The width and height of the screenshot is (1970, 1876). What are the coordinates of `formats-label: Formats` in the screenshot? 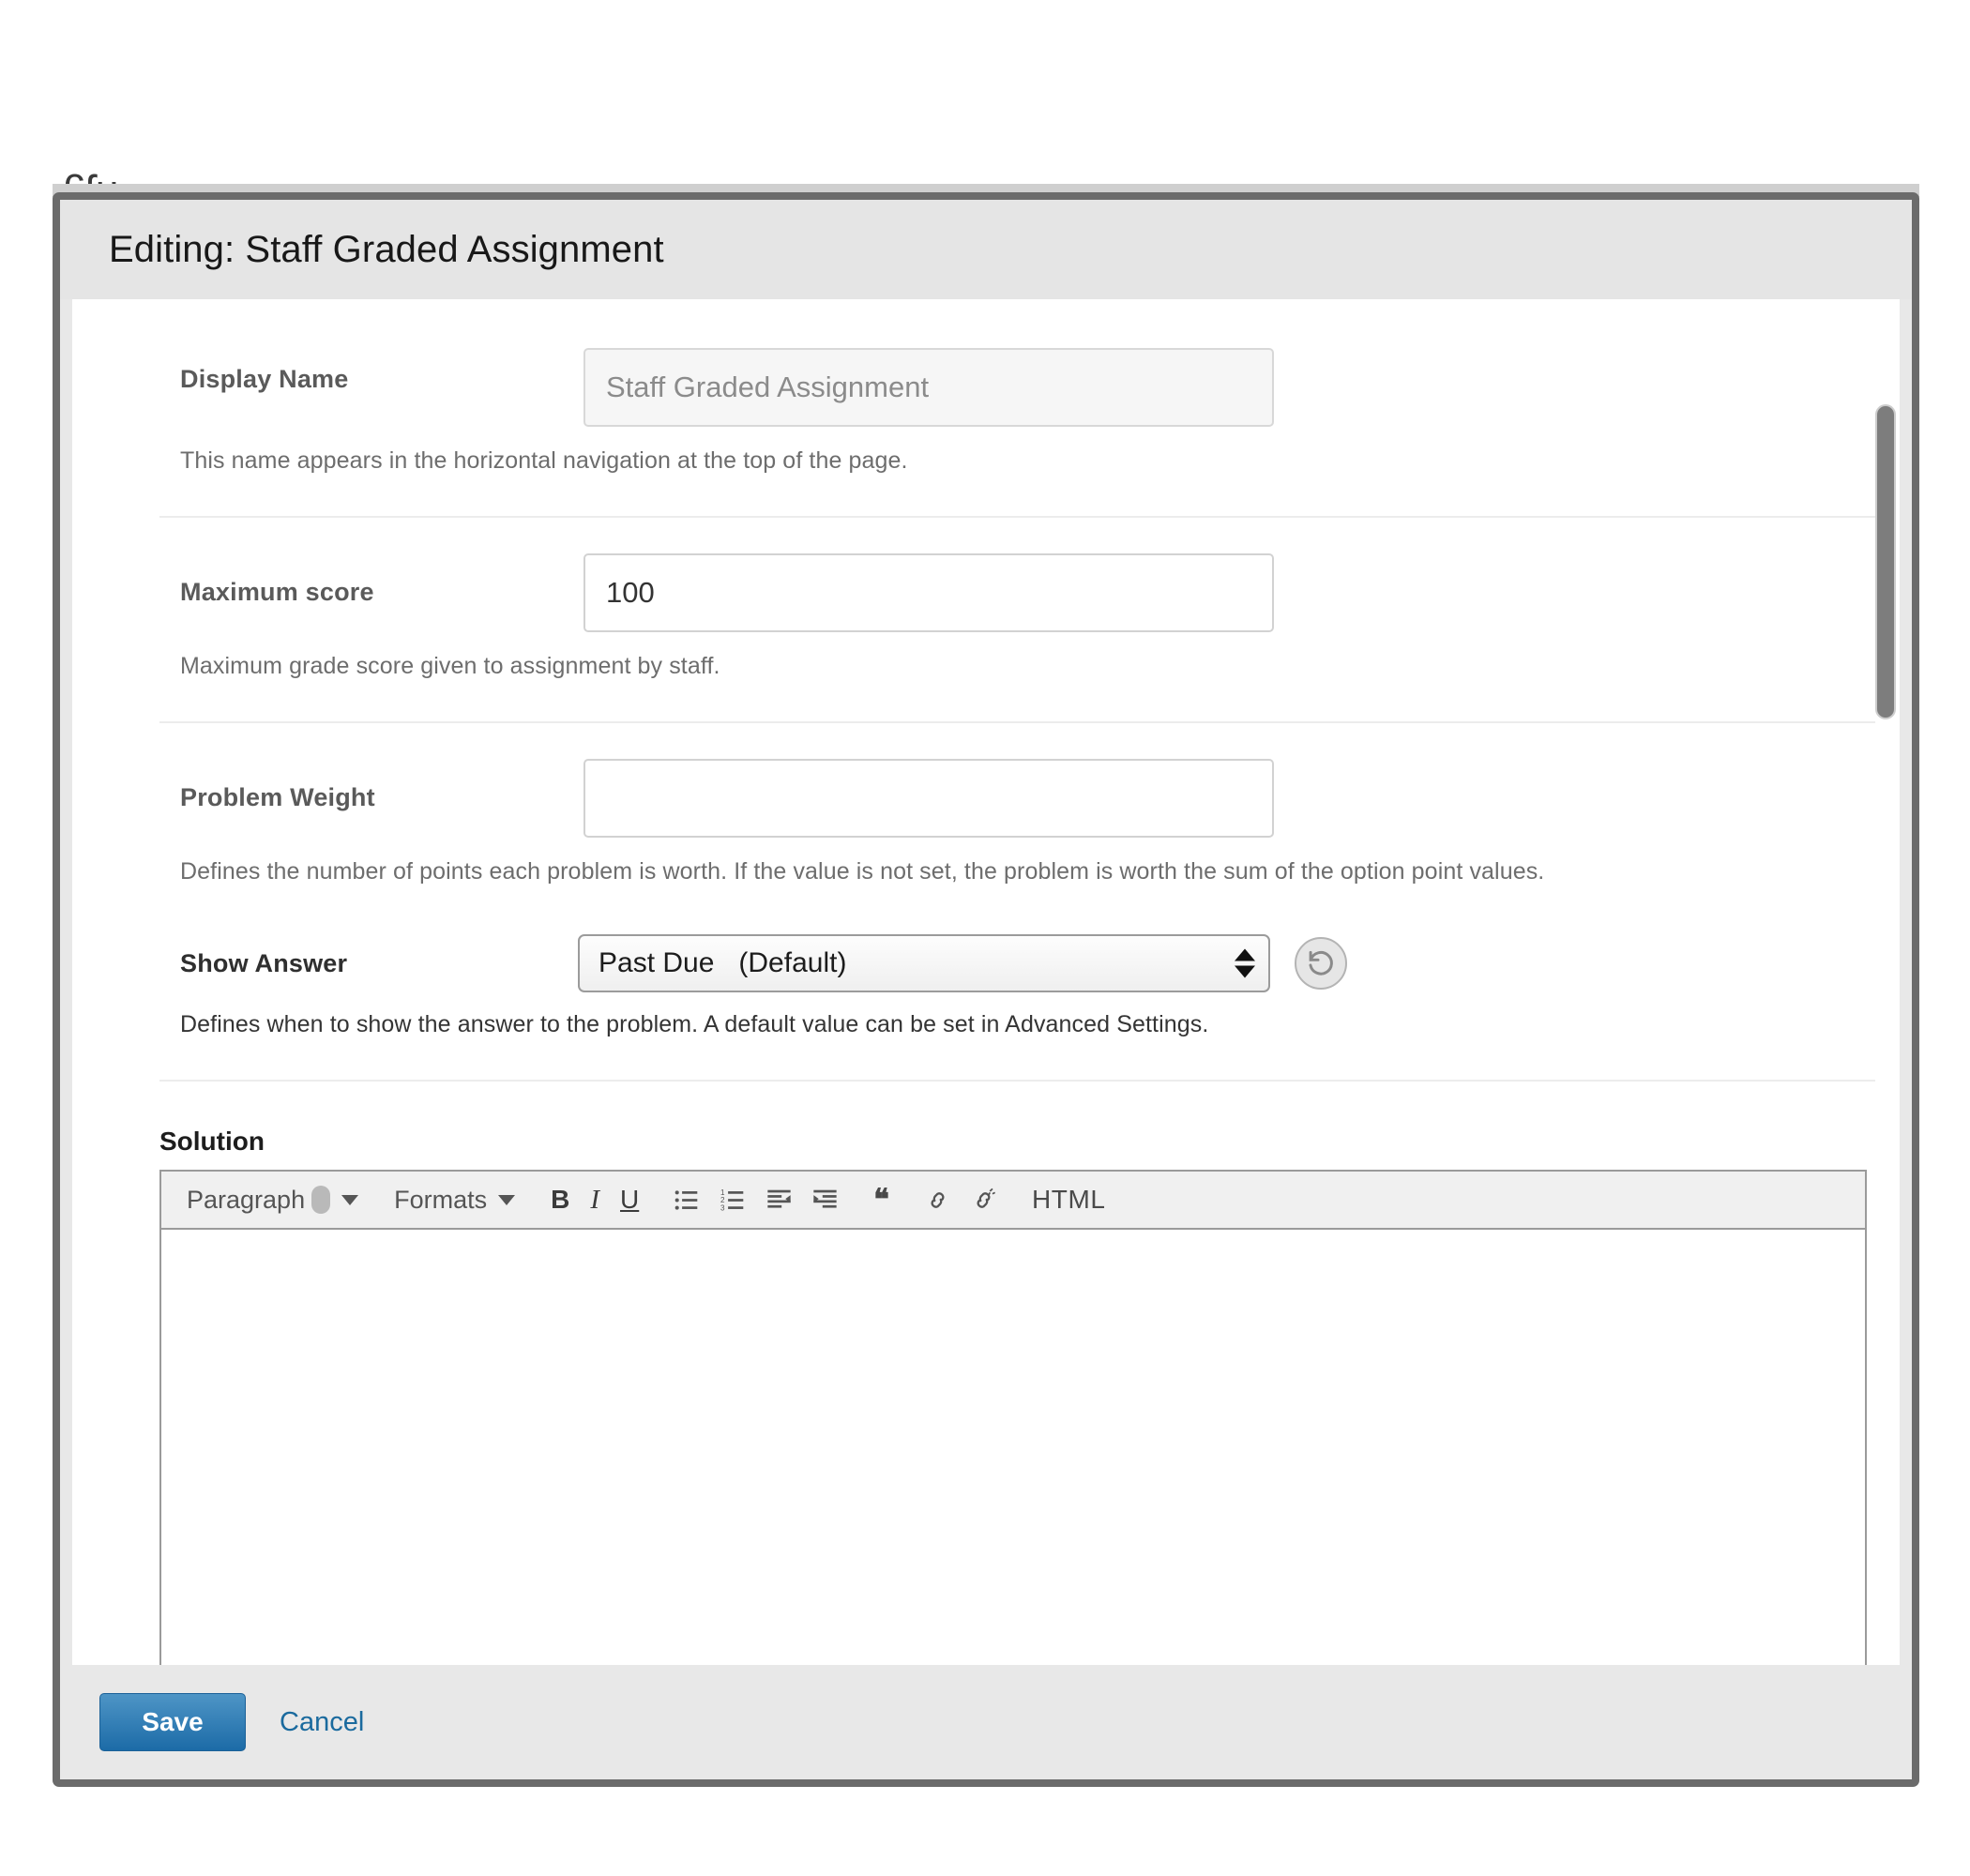 It's located at (441, 1199).